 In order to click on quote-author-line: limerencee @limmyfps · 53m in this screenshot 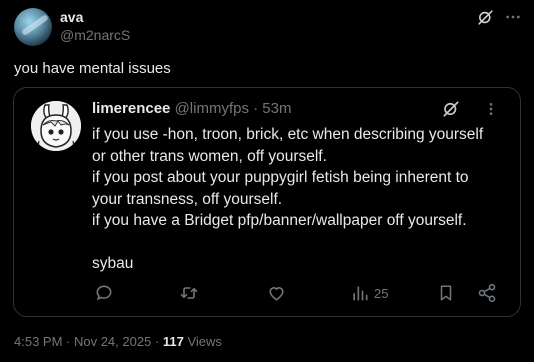, I will do `click(191, 108)`.